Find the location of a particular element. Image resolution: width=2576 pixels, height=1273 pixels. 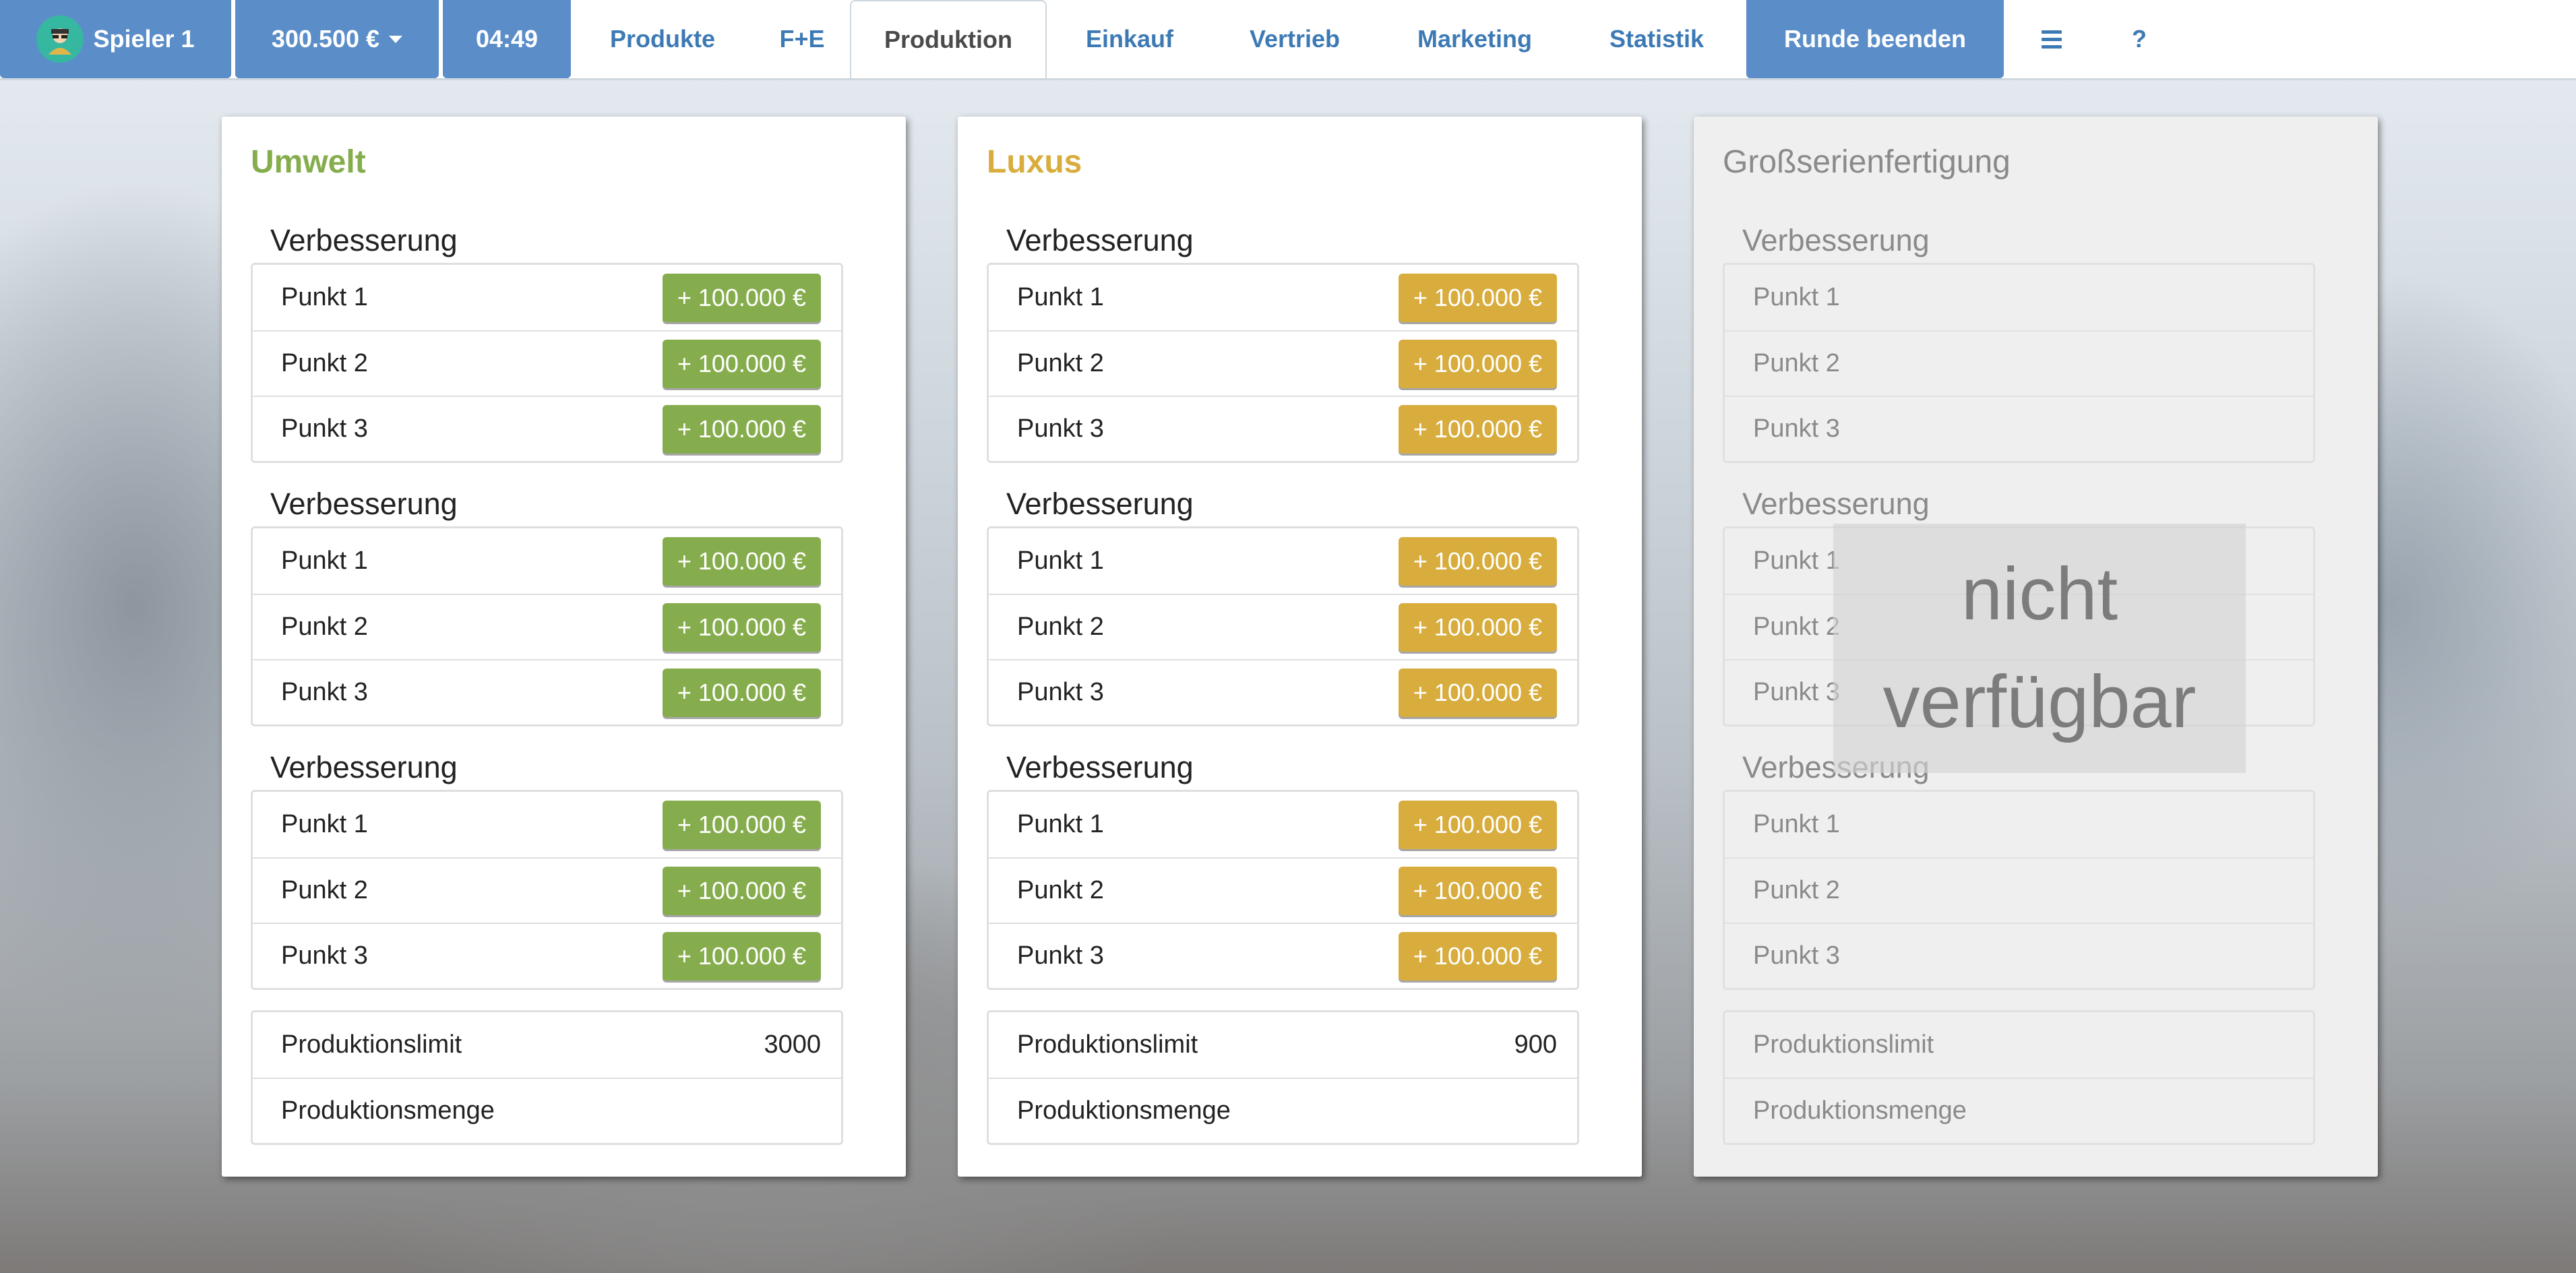

player-button: Spieler 1 is located at coordinates (116, 39).